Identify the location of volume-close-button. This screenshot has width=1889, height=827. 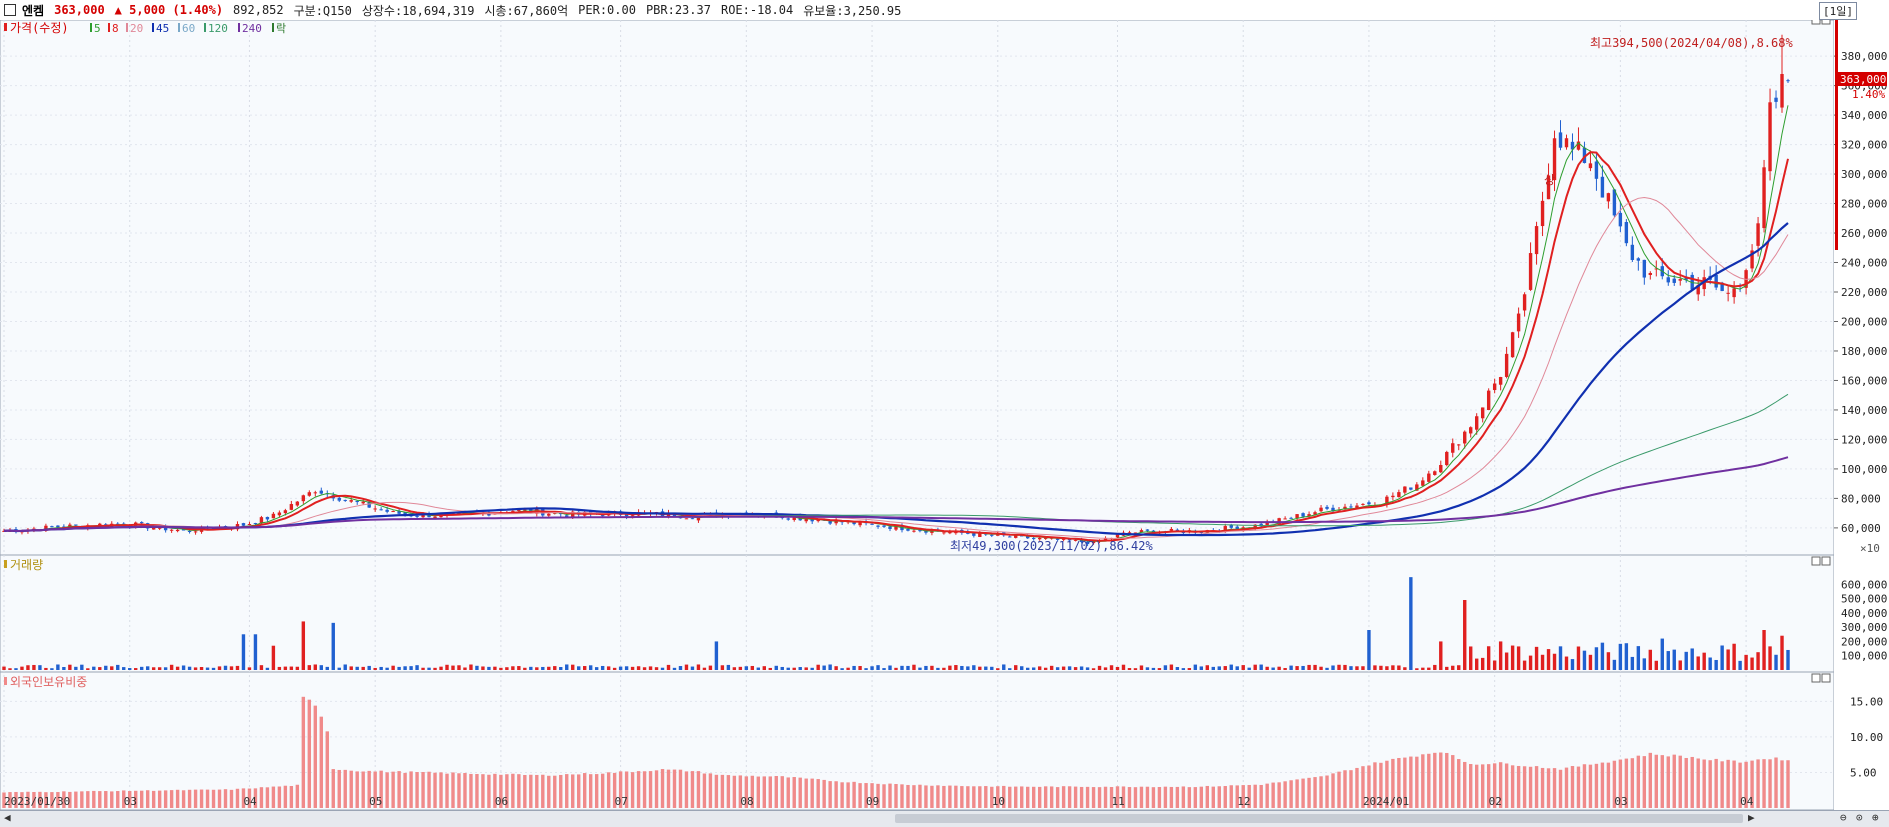
(1826, 561).